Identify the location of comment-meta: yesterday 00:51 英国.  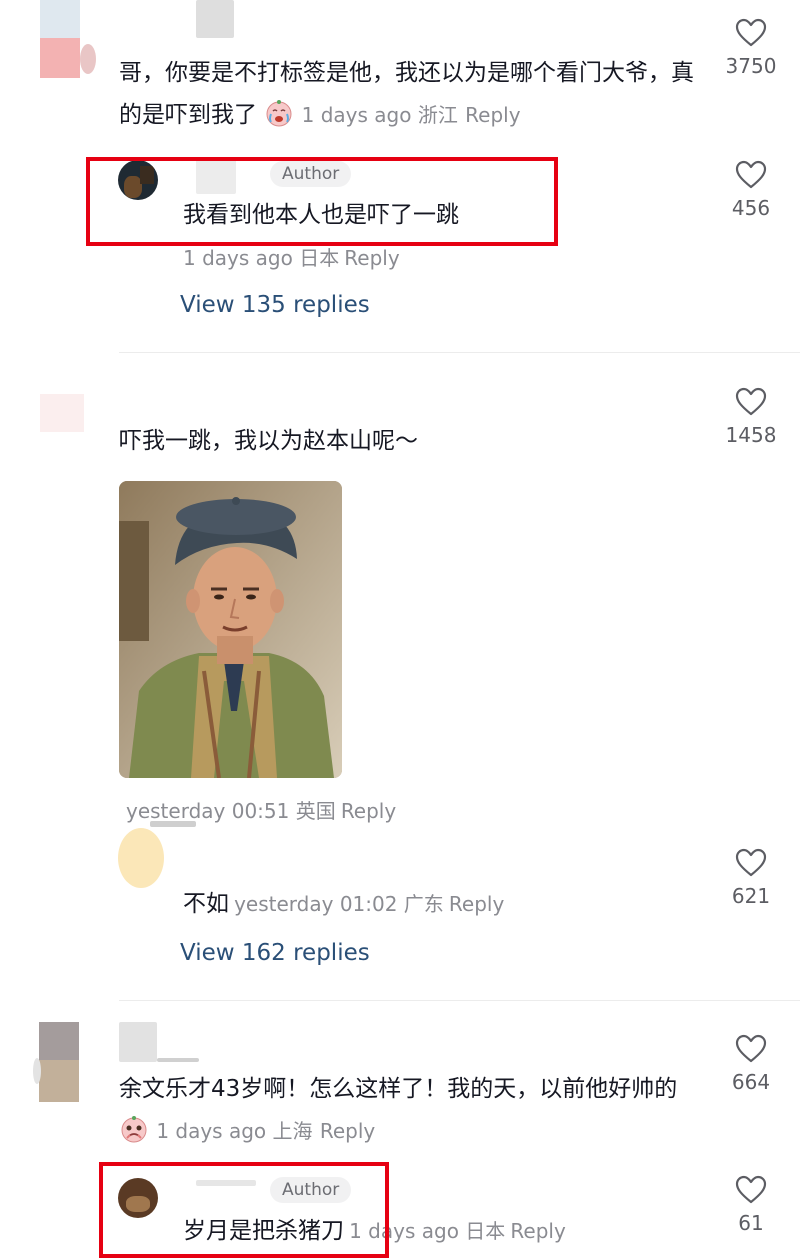
(231, 811).